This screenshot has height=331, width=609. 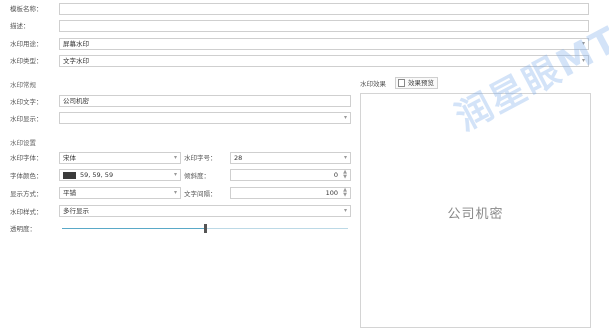 I want to click on preview-button: 效果预览, so click(x=416, y=83).